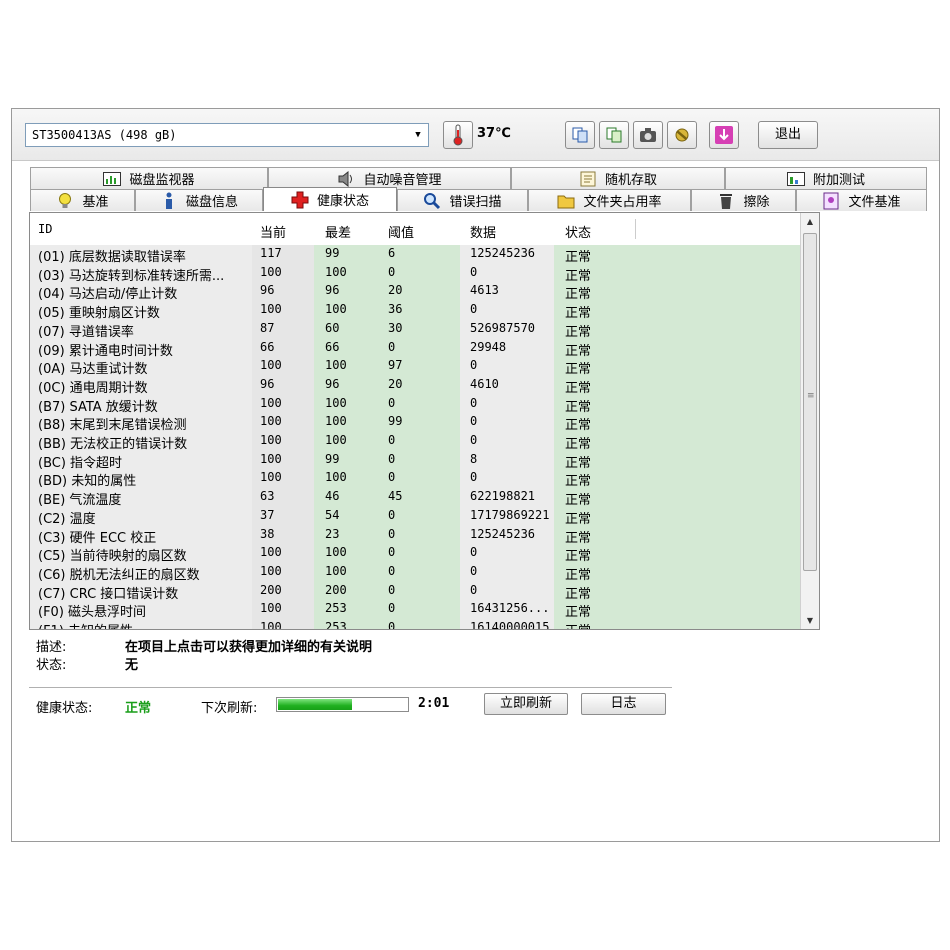 The height and width of the screenshot is (950, 950). What do you see at coordinates (526, 704) in the screenshot?
I see `refresh-now-button: 立即刷新` at bounding box center [526, 704].